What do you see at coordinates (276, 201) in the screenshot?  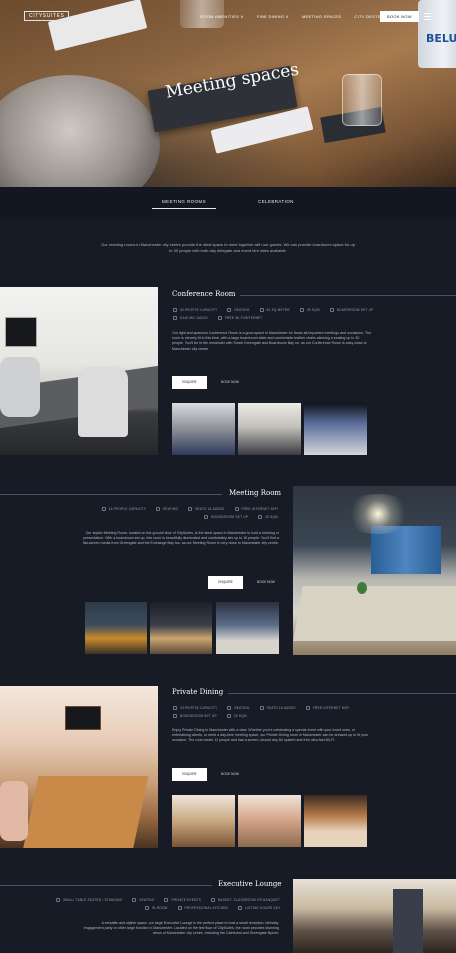 I see `tab-celebration: CELEBRATION` at bounding box center [276, 201].